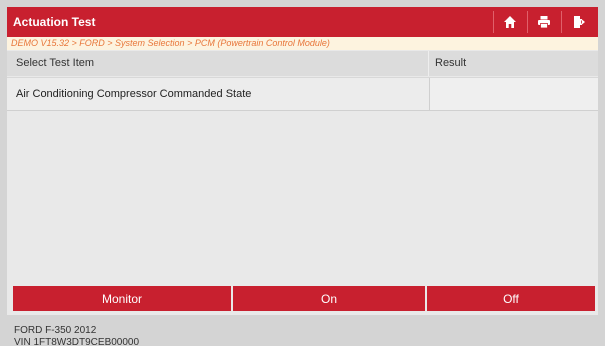  I want to click on print-icon, so click(544, 22).